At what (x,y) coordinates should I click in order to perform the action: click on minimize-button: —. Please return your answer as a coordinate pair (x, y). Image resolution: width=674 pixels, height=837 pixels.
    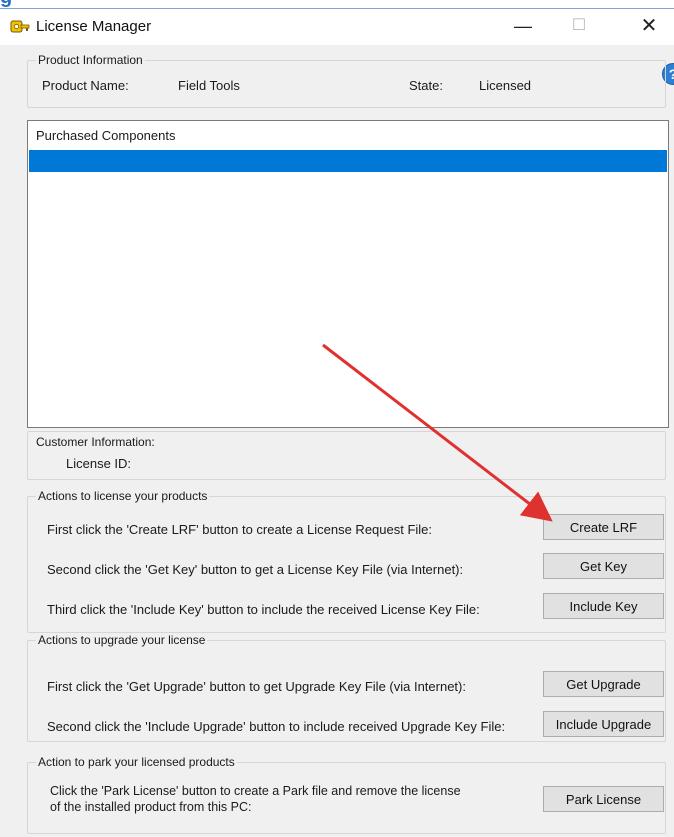
    Looking at the image, I should click on (523, 27).